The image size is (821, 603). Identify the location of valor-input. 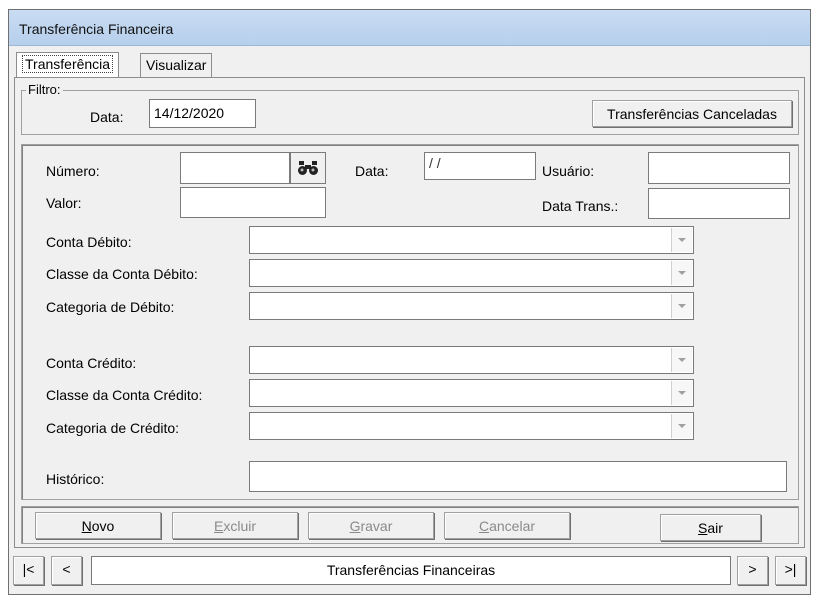
(253, 202).